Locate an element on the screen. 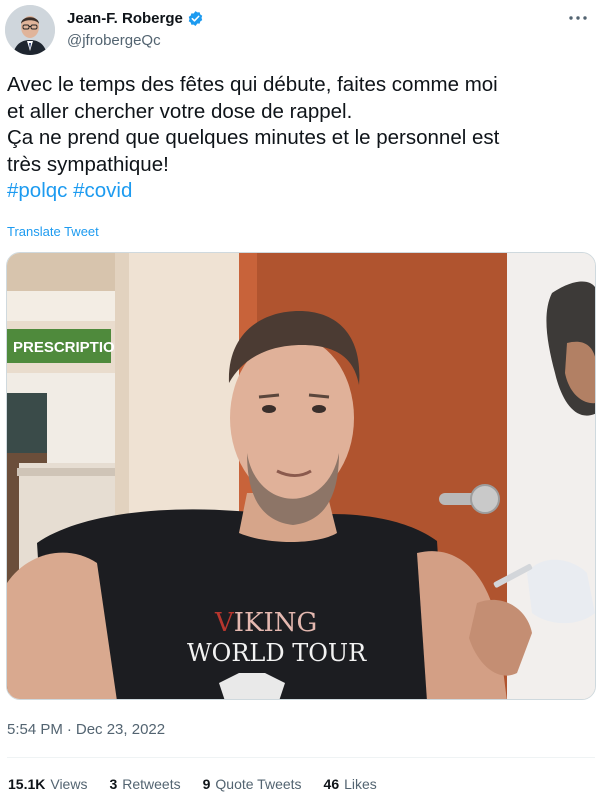 This screenshot has width=602, height=800. hashtag-row: #polqc #covid is located at coordinates (302, 191).